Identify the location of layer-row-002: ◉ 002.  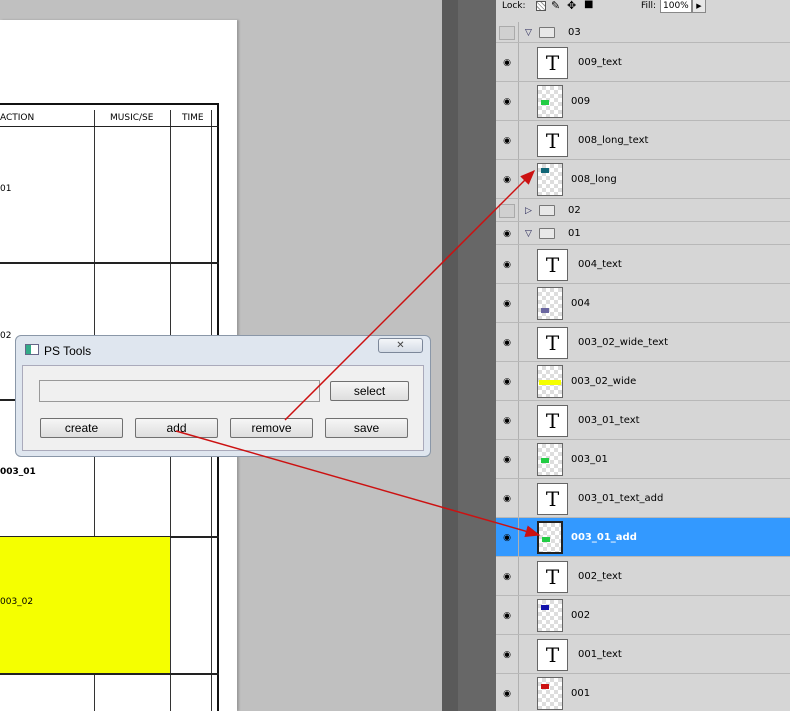
(643, 615).